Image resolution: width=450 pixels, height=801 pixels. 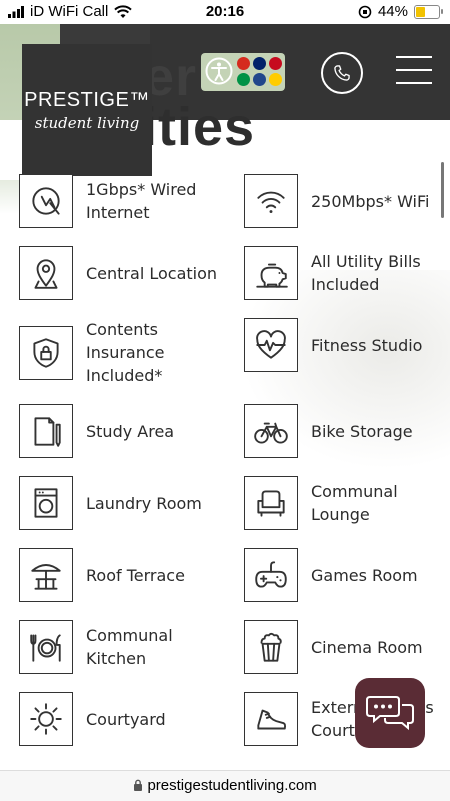 I want to click on phone-button, so click(x=342, y=73).